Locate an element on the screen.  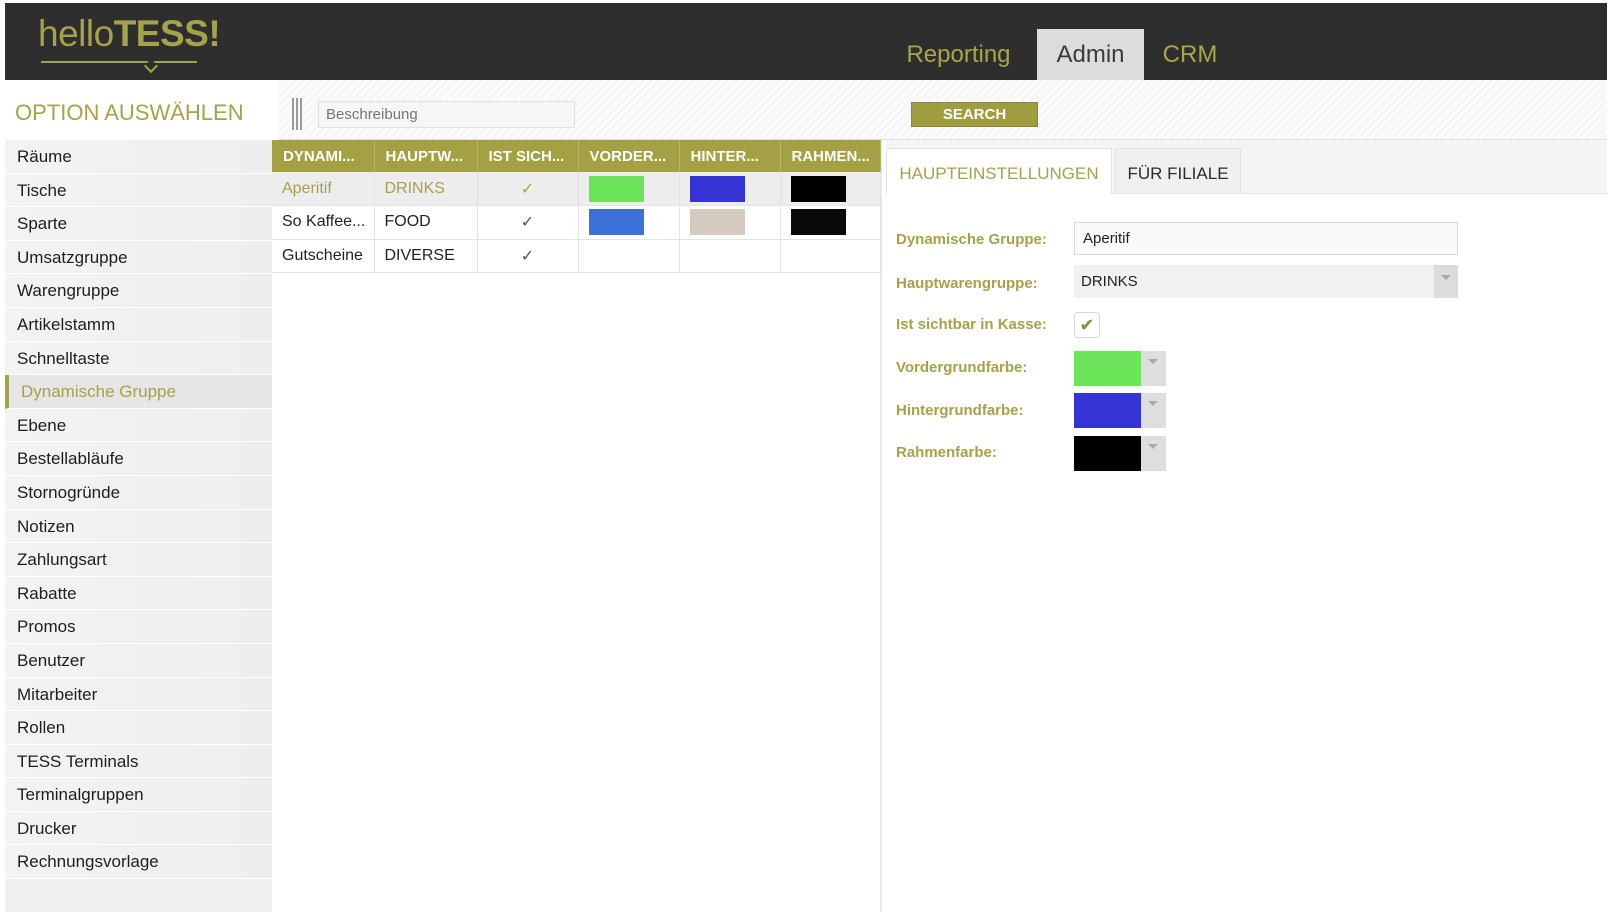
sidebar-item-tess-terminals: TESS Terminals is located at coordinates (140, 761).